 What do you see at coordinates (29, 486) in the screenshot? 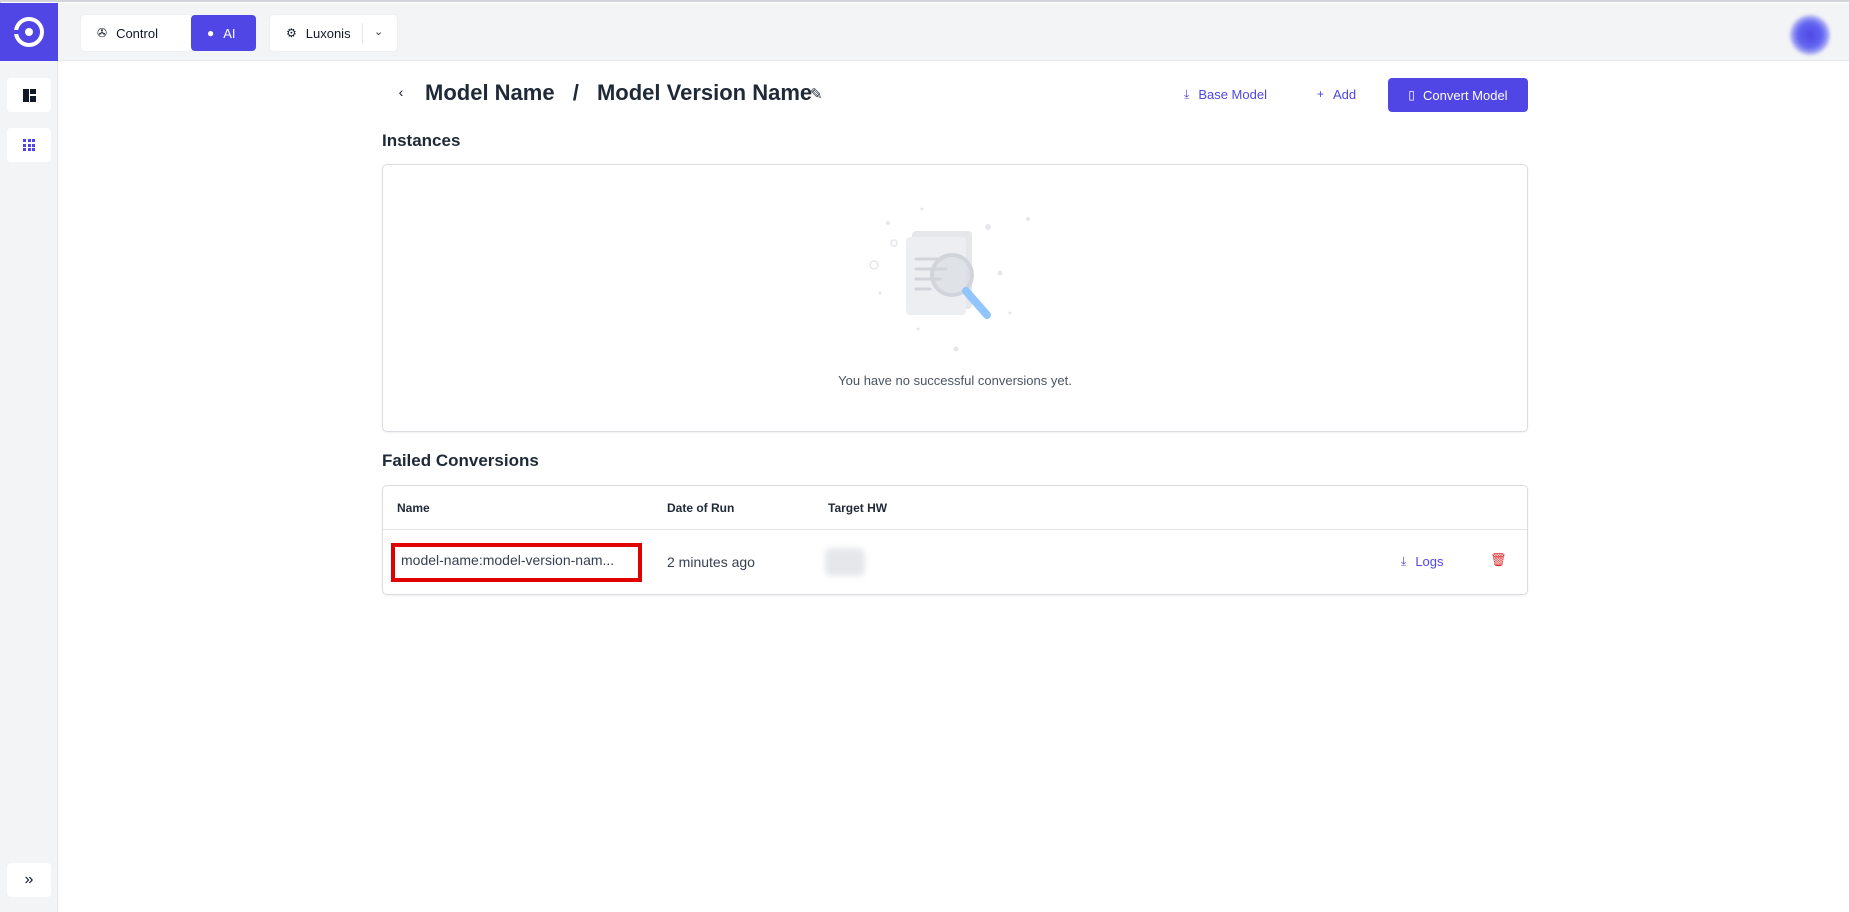
I see `sidebar: »` at bounding box center [29, 486].